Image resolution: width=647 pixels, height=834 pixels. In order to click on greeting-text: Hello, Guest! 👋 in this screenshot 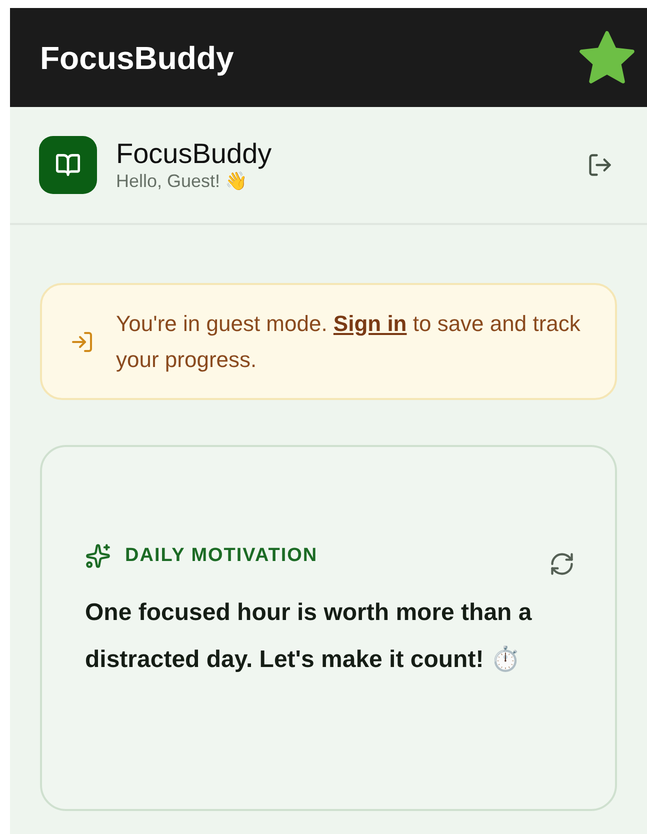, I will do `click(182, 181)`.